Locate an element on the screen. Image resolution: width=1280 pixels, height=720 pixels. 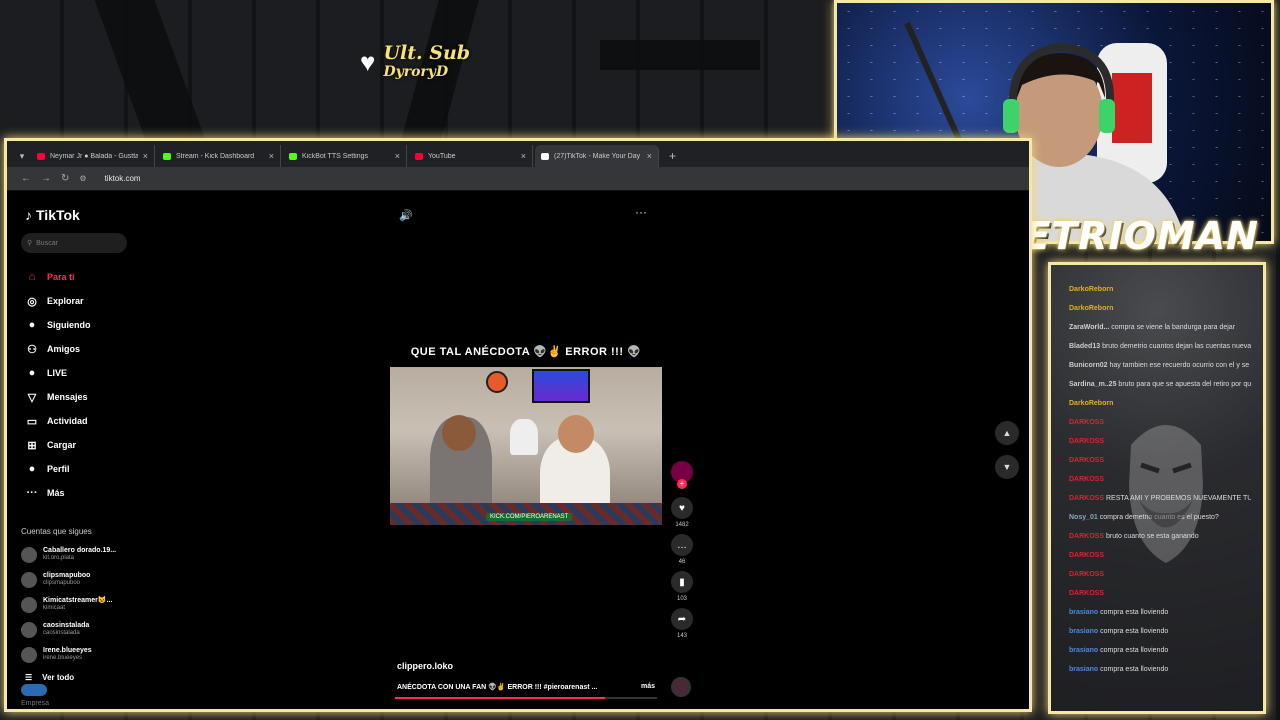
sidebar-item-friends: ⚇ Amigos is located at coordinates (81, 349).